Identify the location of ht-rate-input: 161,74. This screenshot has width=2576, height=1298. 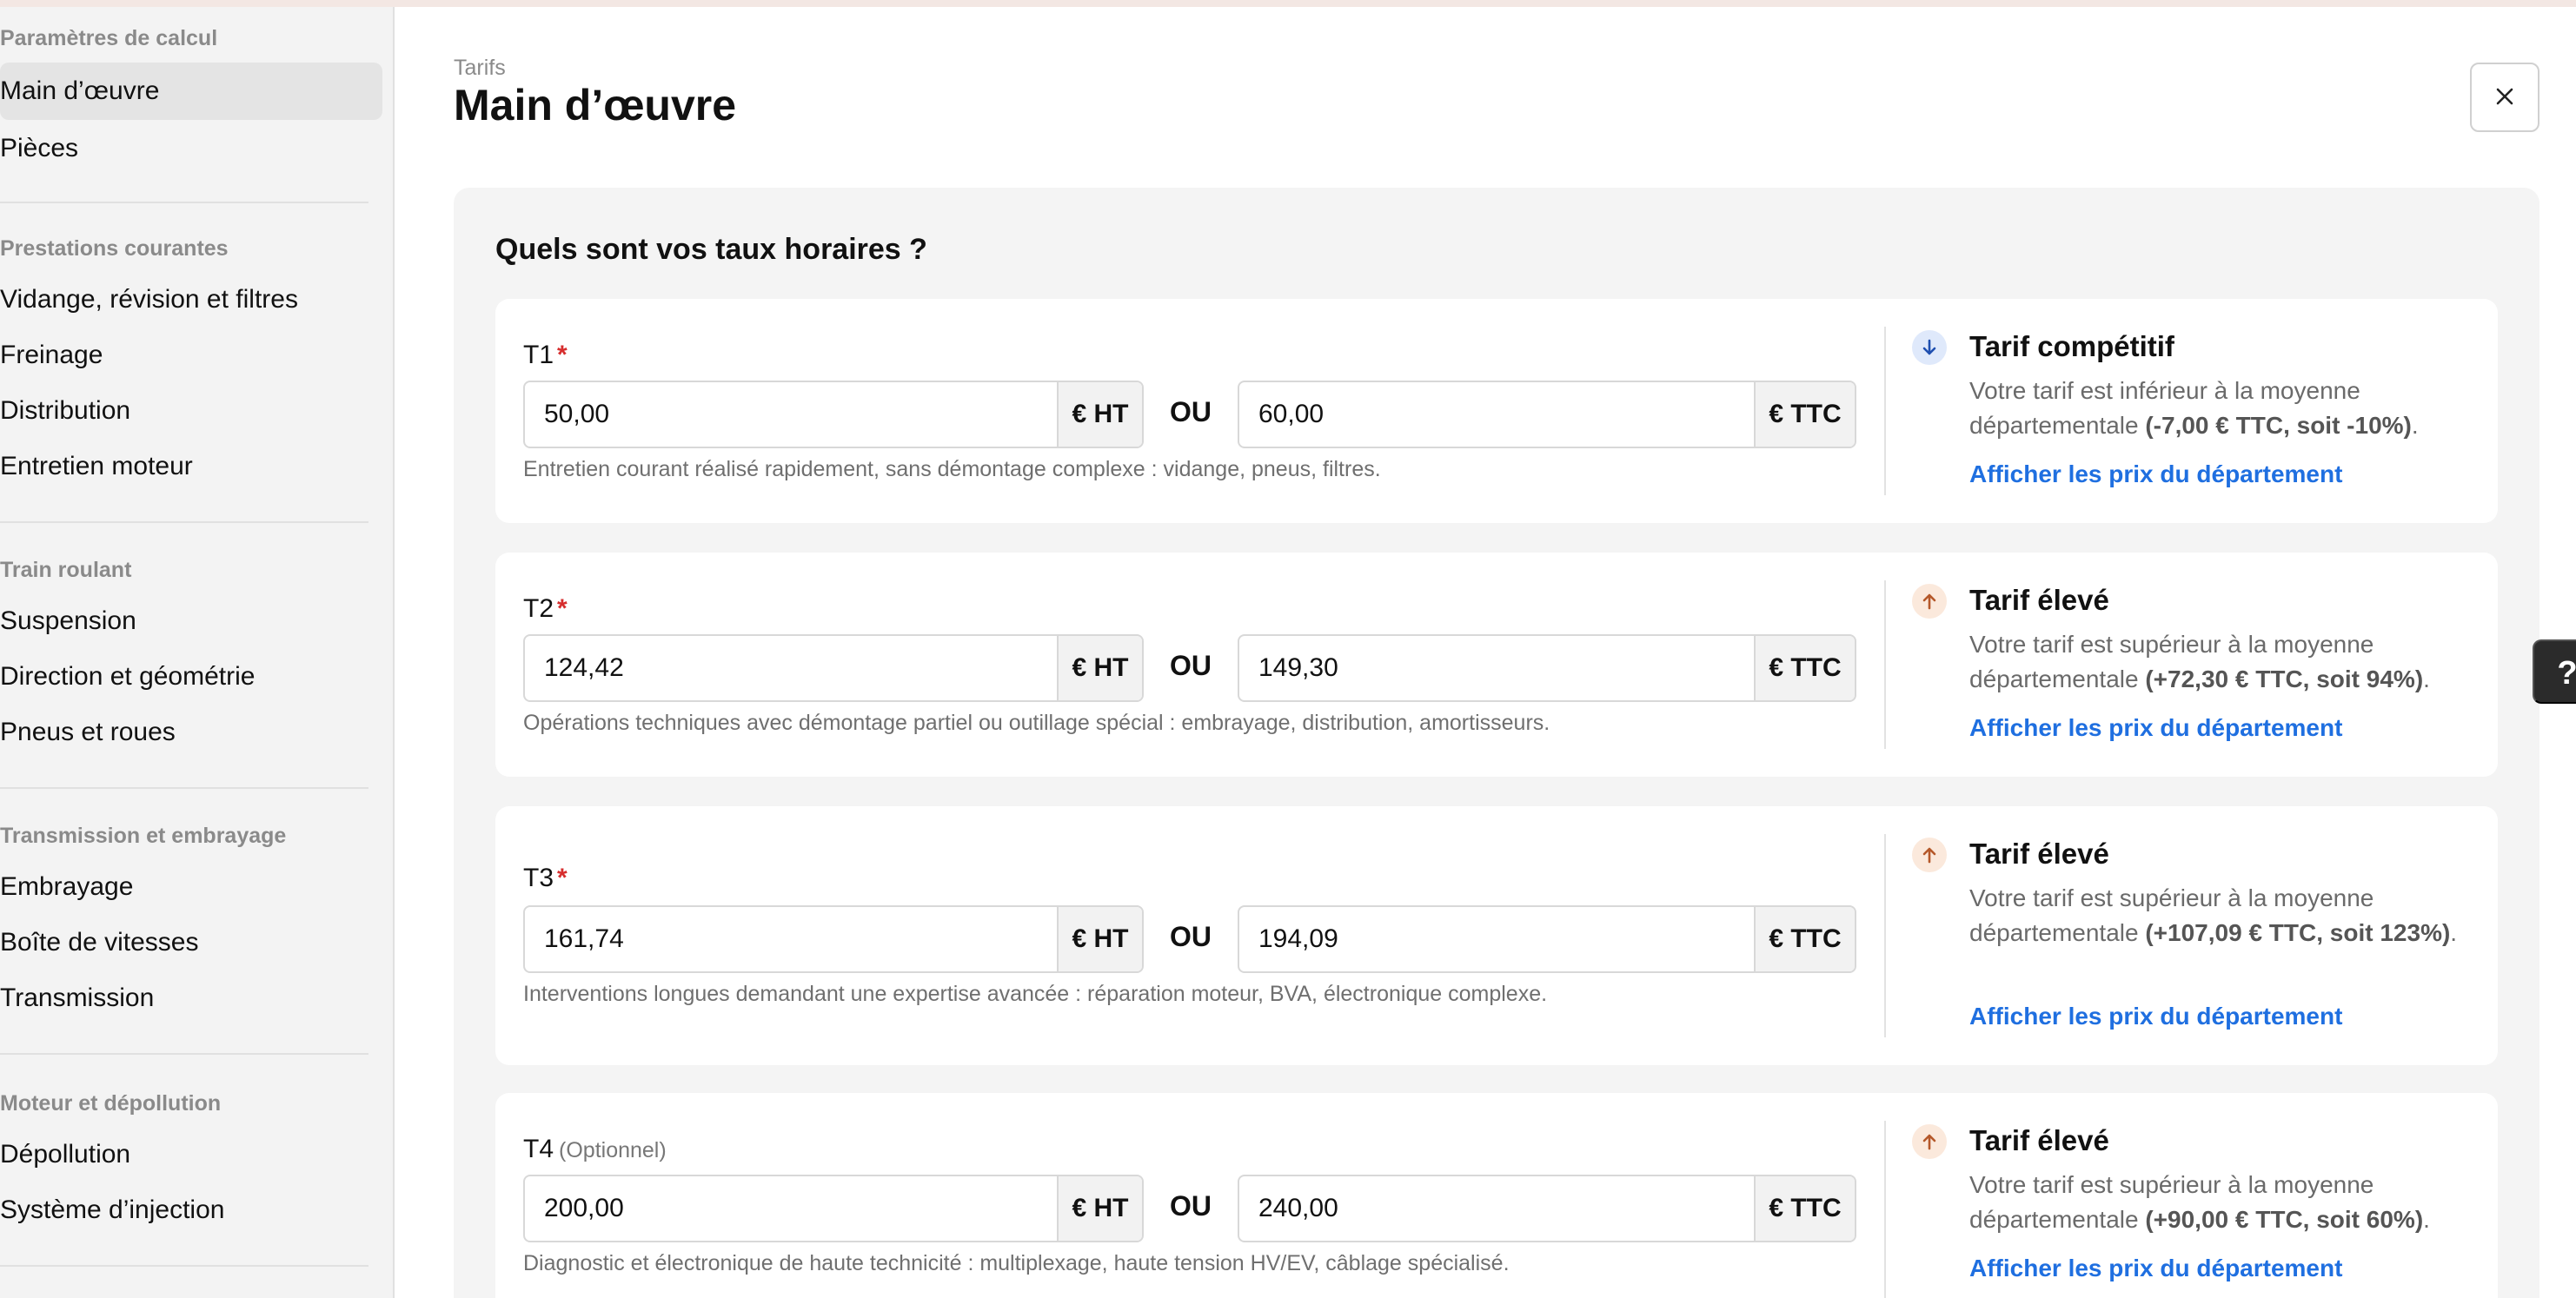
(584, 939).